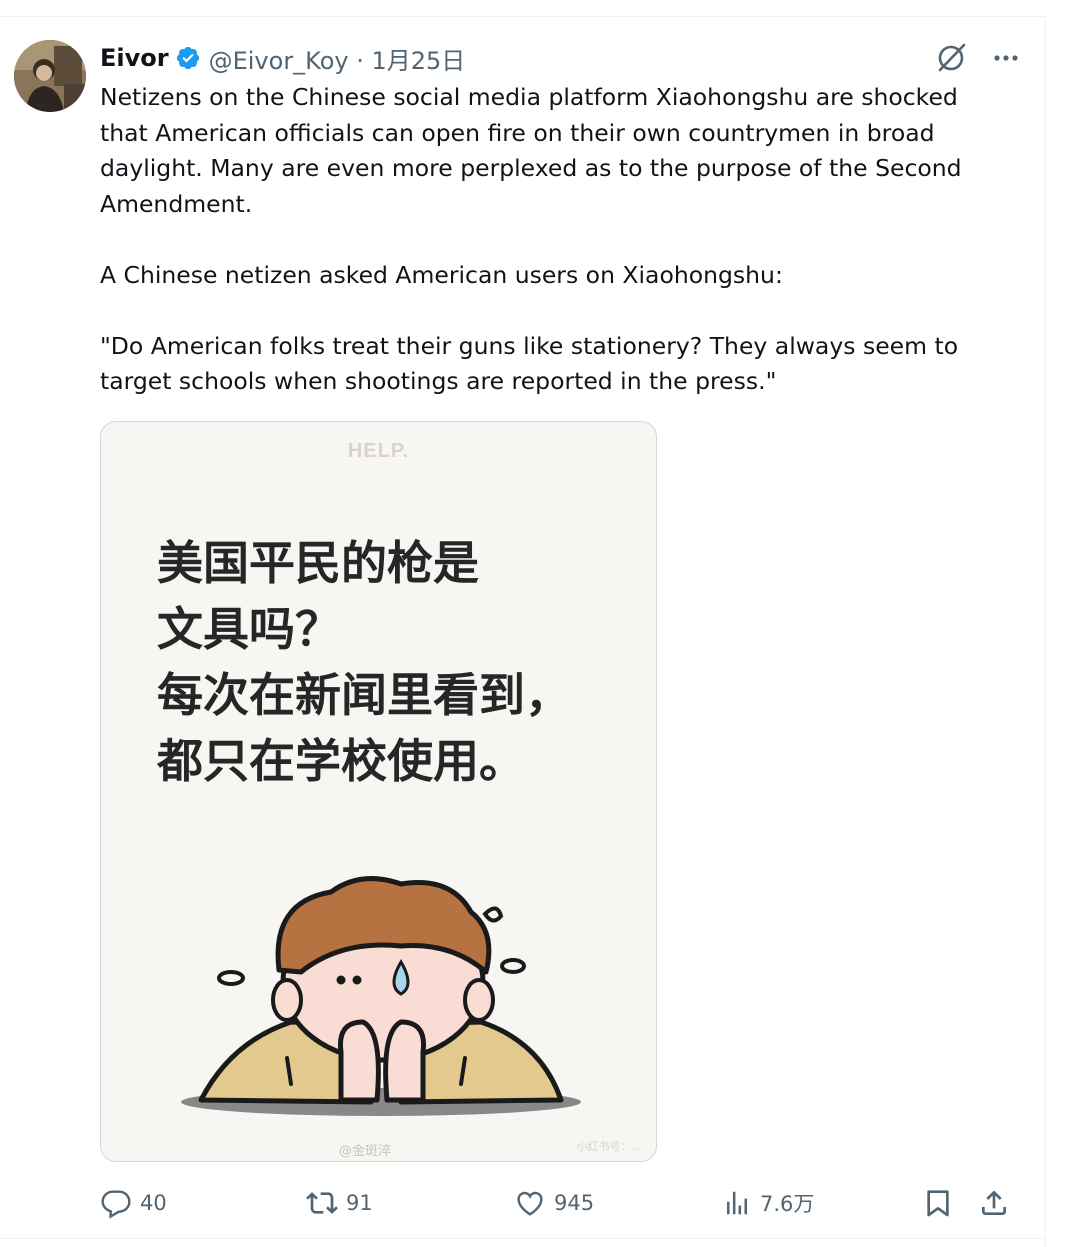 The width and height of the screenshot is (1080, 1247). I want to click on crying-cartoon-illustration, so click(381, 996).